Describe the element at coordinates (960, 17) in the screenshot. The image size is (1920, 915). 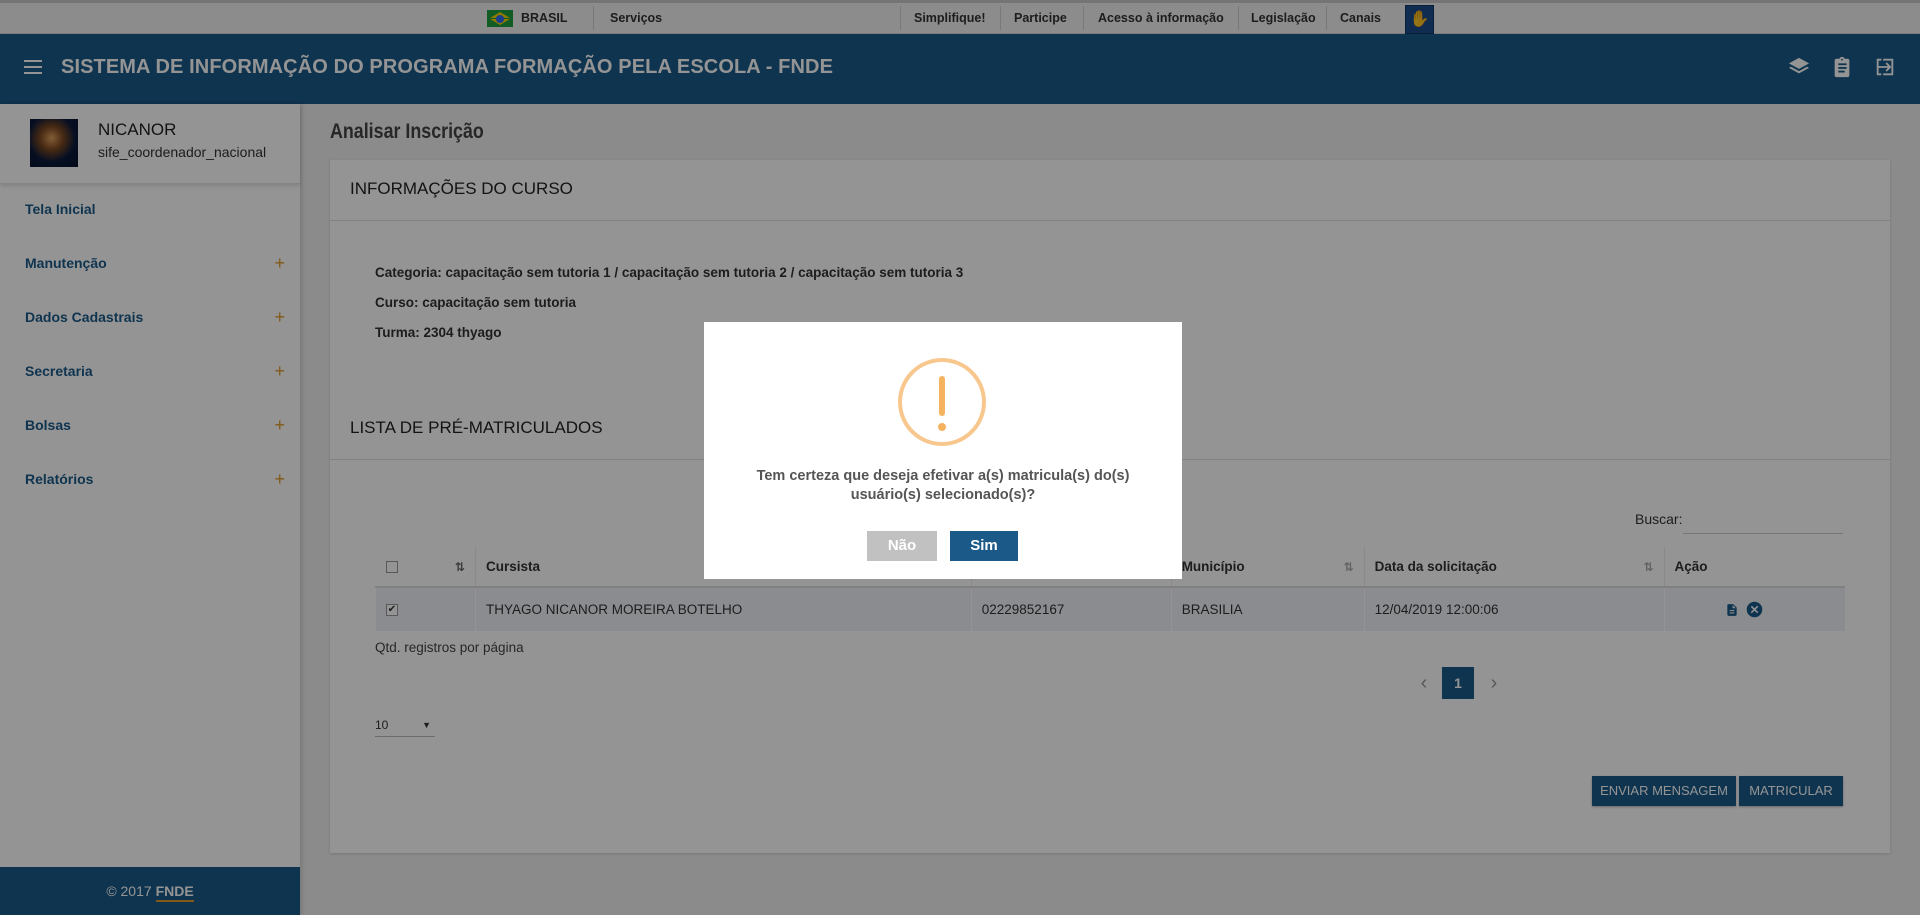
I see `gov-bar-uncovered` at that location.